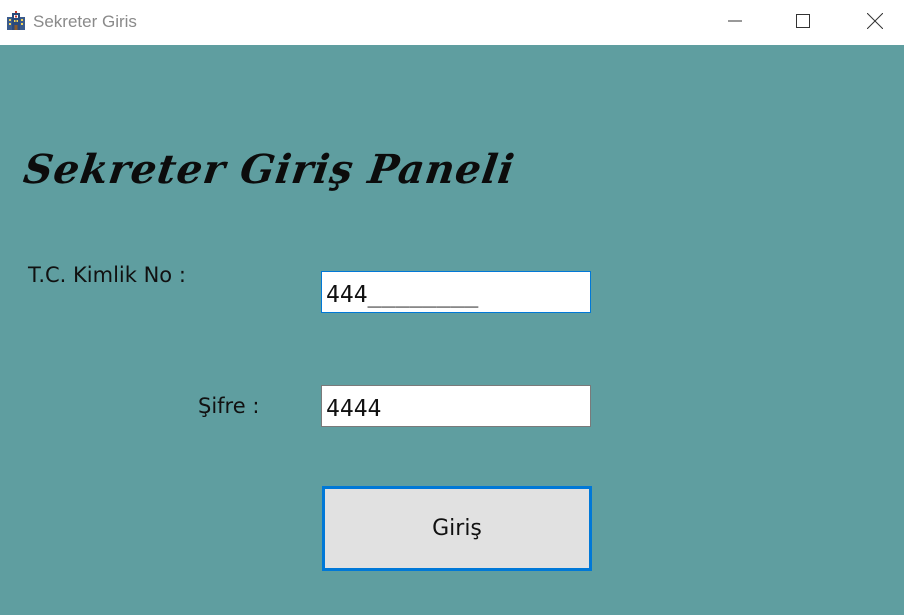  What do you see at coordinates (107, 275) in the screenshot?
I see `tc-kimlik-label: T.C. Kimlik No :` at bounding box center [107, 275].